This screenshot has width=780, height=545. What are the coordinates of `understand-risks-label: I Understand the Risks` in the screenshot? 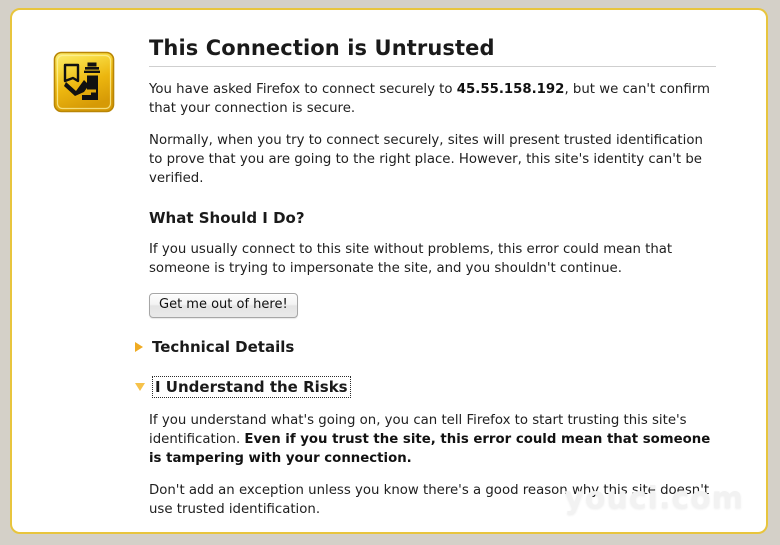 It's located at (251, 386).